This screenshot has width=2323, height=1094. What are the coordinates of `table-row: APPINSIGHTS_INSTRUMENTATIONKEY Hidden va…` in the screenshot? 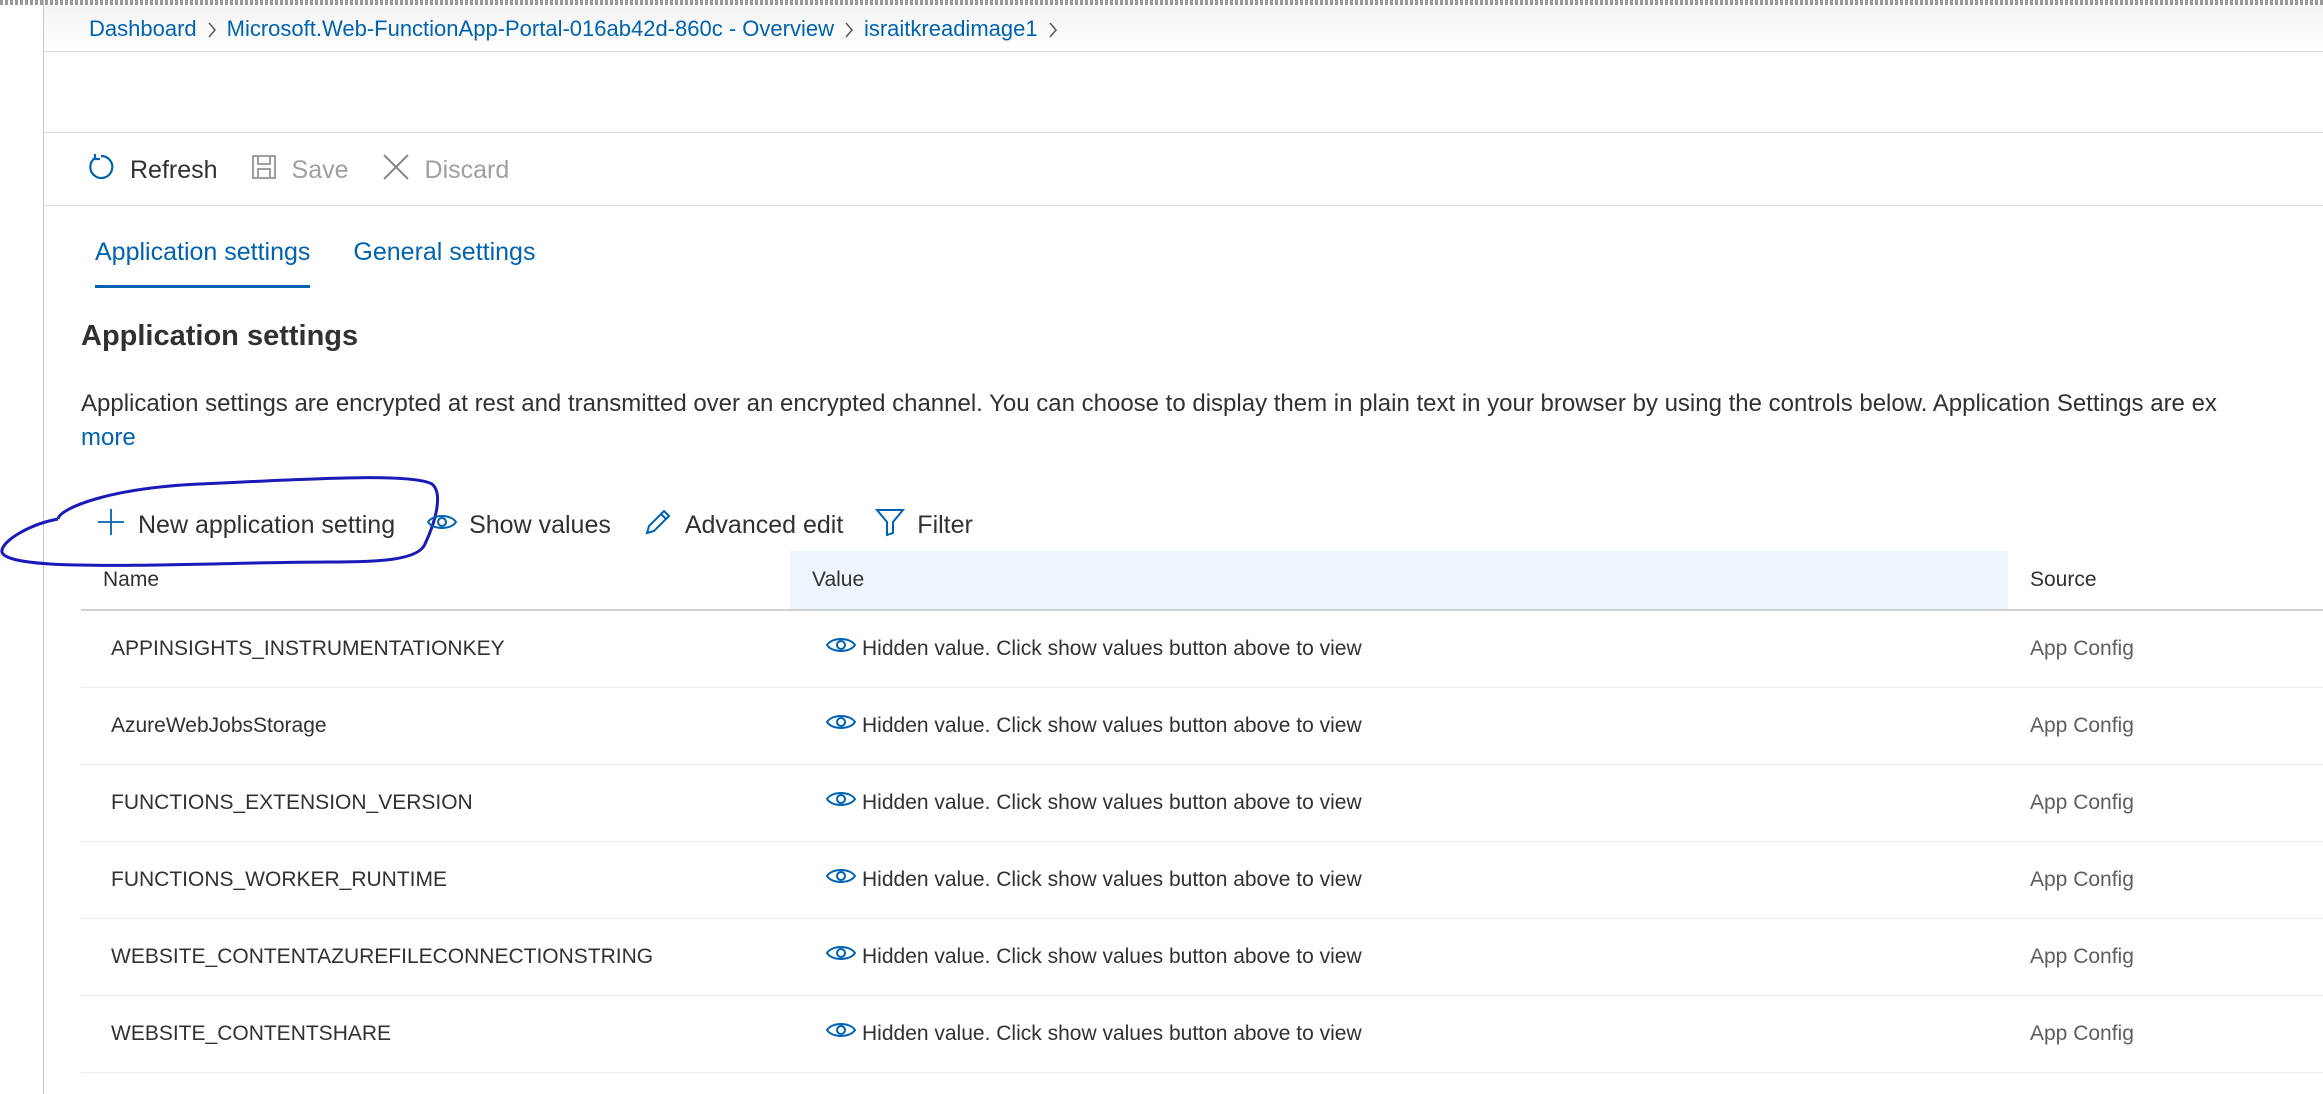 It's located at (1202, 649).